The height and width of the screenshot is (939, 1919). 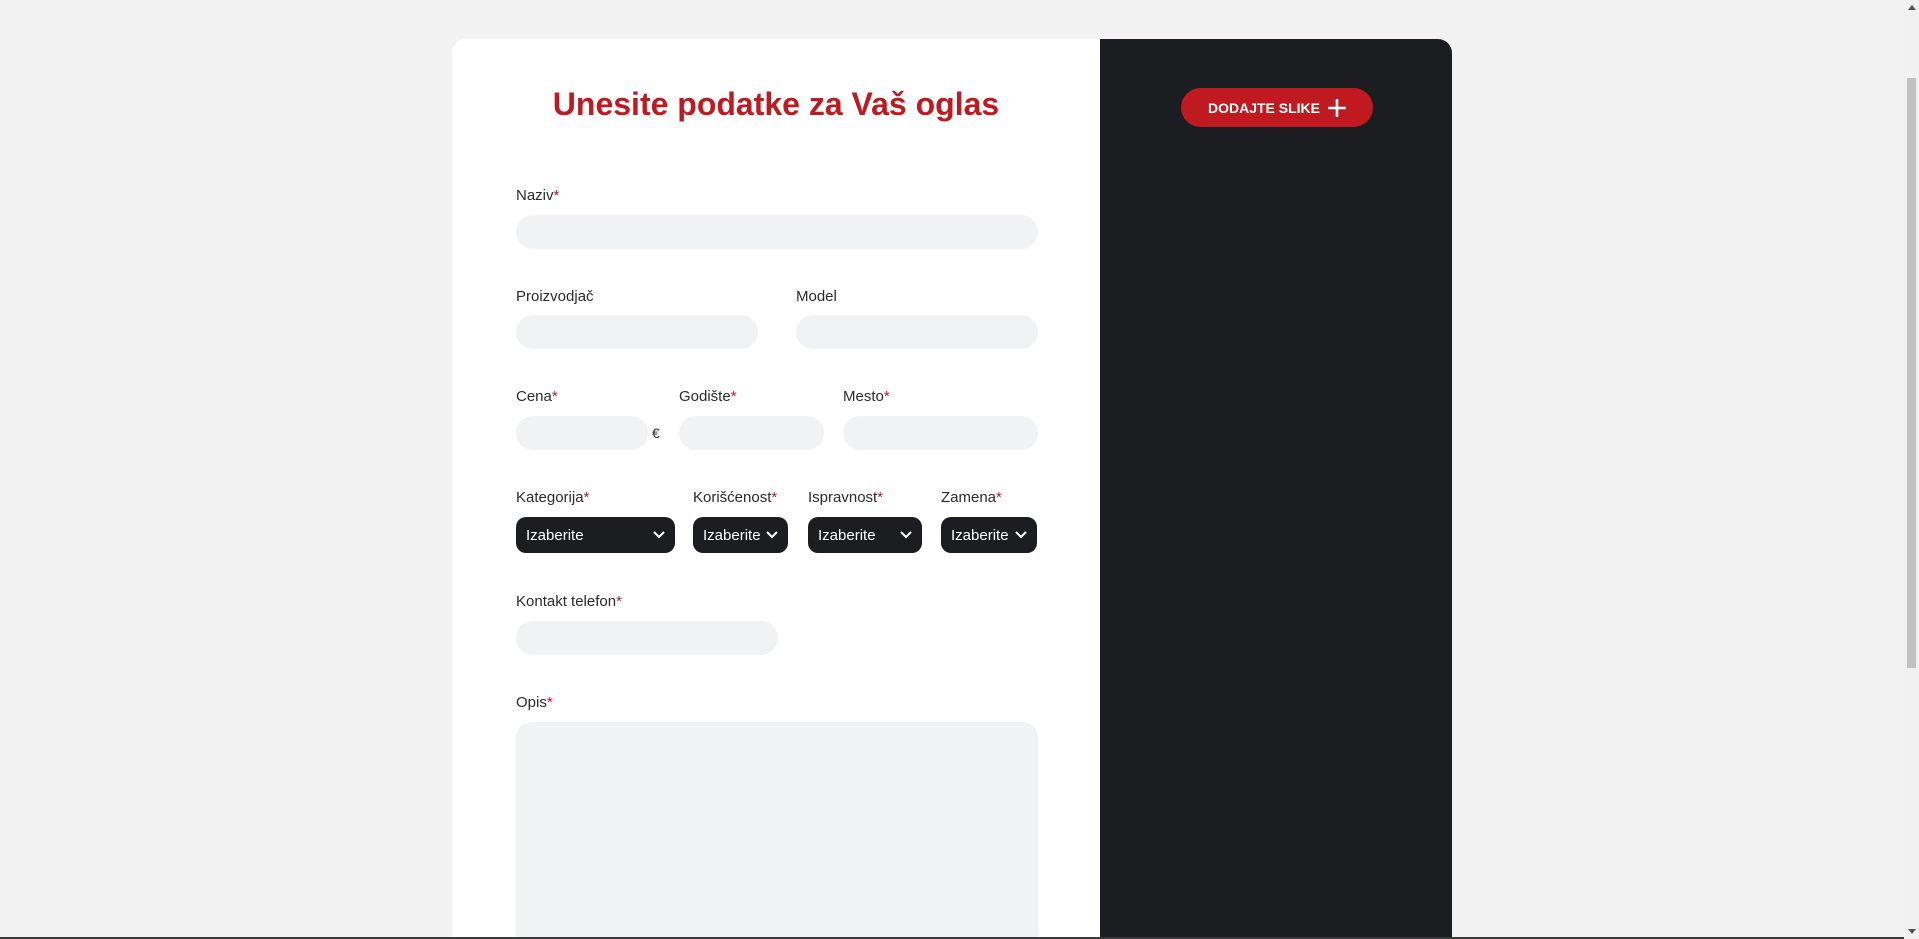 I want to click on naziv-label: Naziv*, so click(x=537, y=195).